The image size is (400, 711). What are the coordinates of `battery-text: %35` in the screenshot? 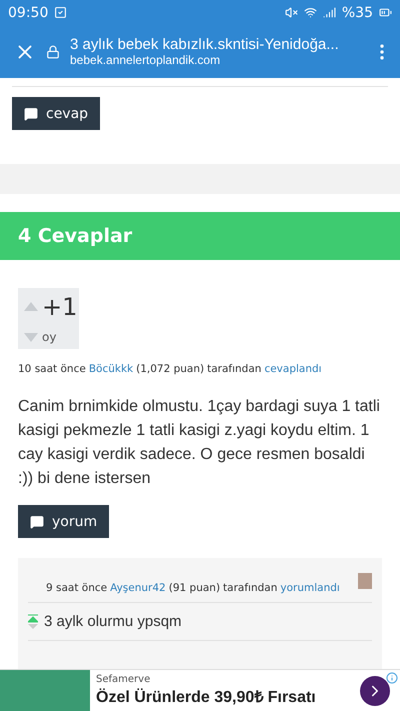 It's located at (357, 12).